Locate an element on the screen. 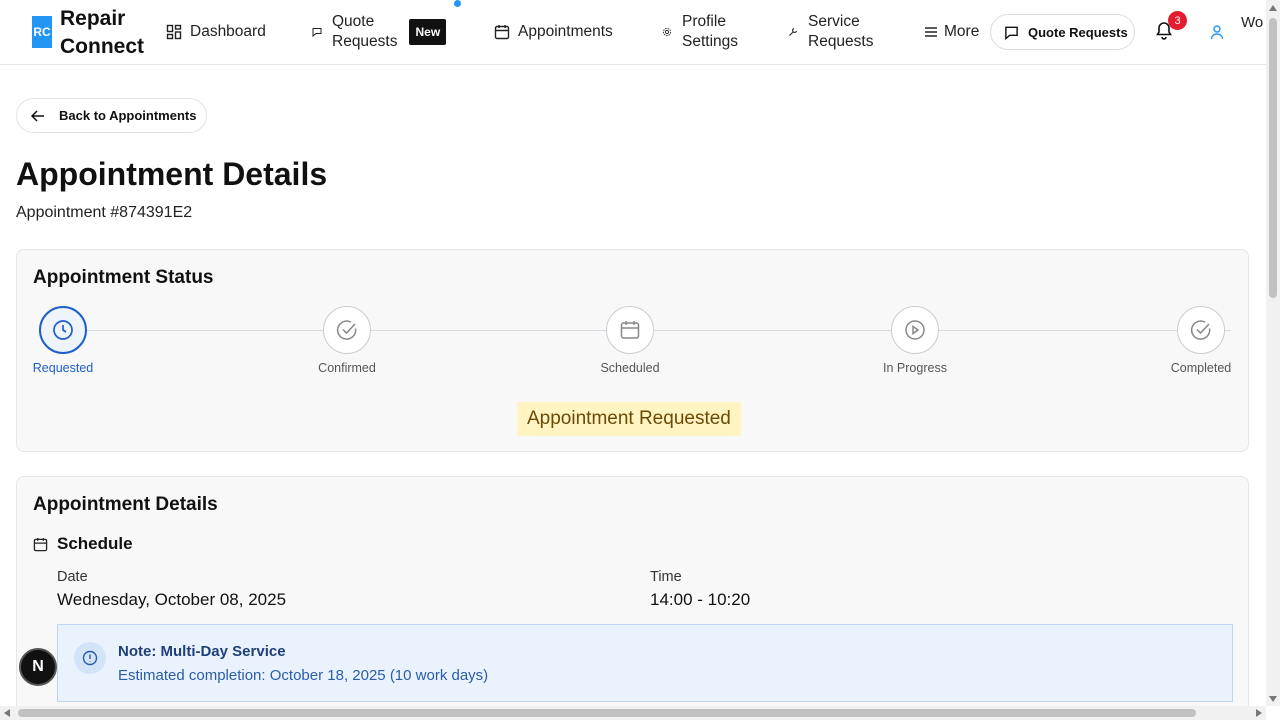 The width and height of the screenshot is (1280, 720). step-label-confirmed: Confirmed is located at coordinates (347, 368).